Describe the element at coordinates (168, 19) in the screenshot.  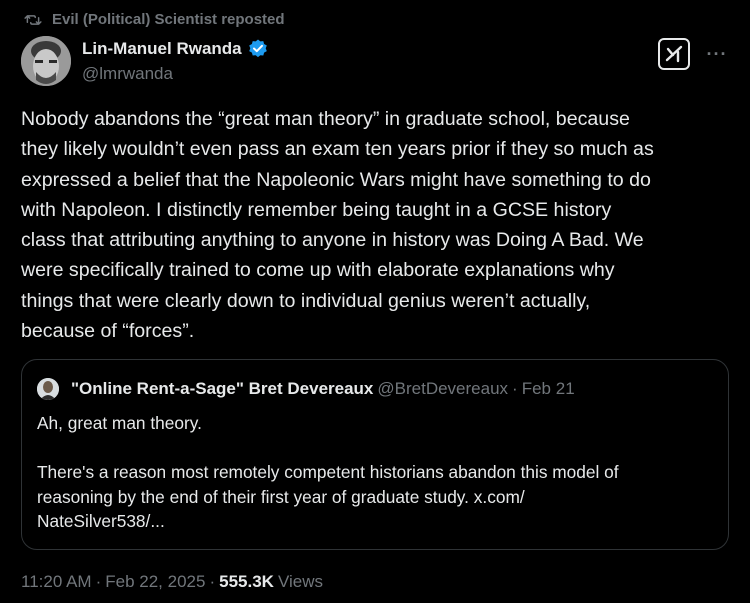
I see `repost-label: Evil (Political) Scientist reposted` at that location.